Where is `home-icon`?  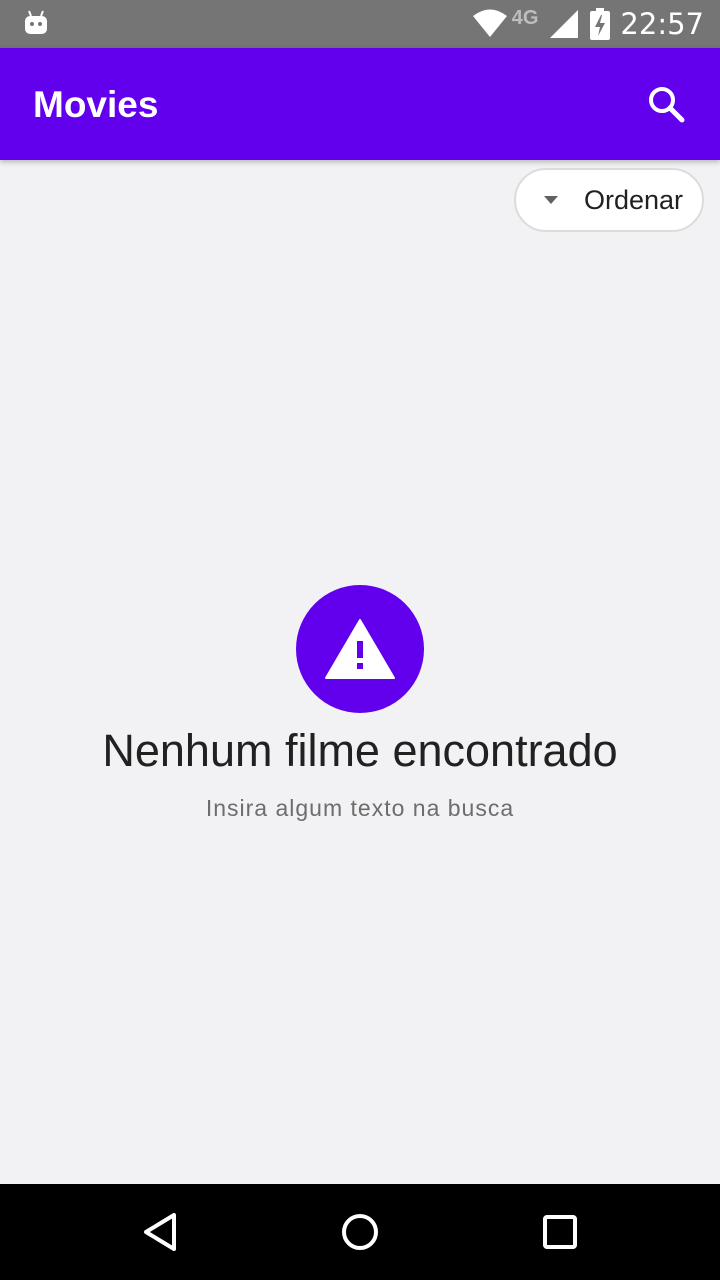
home-icon is located at coordinates (360, 1232).